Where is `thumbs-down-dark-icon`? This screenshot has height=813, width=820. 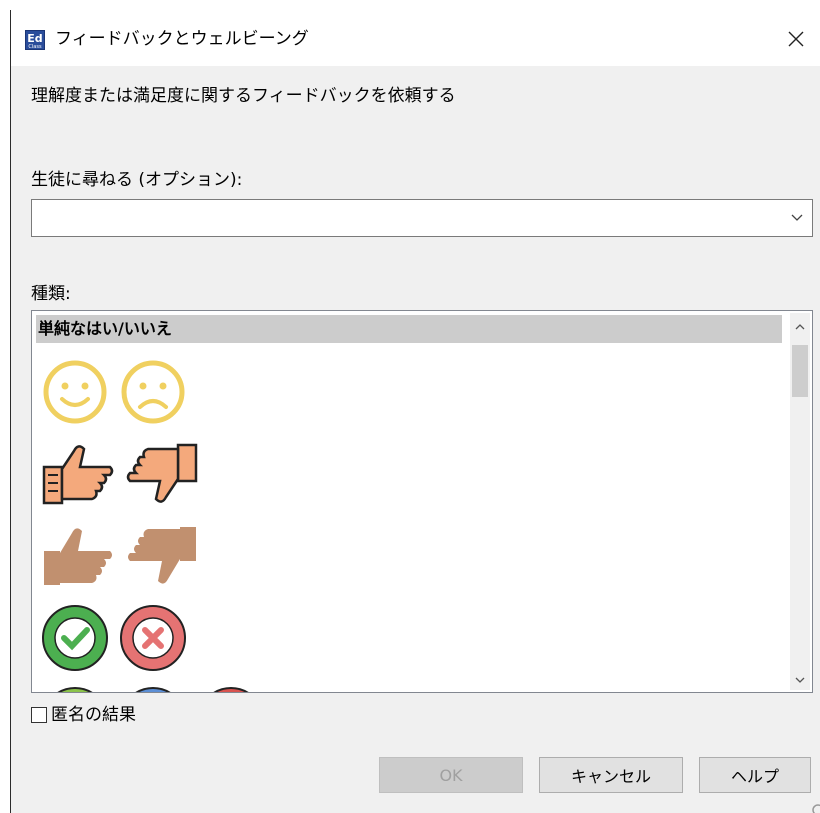
thumbs-down-dark-icon is located at coordinates (162, 555).